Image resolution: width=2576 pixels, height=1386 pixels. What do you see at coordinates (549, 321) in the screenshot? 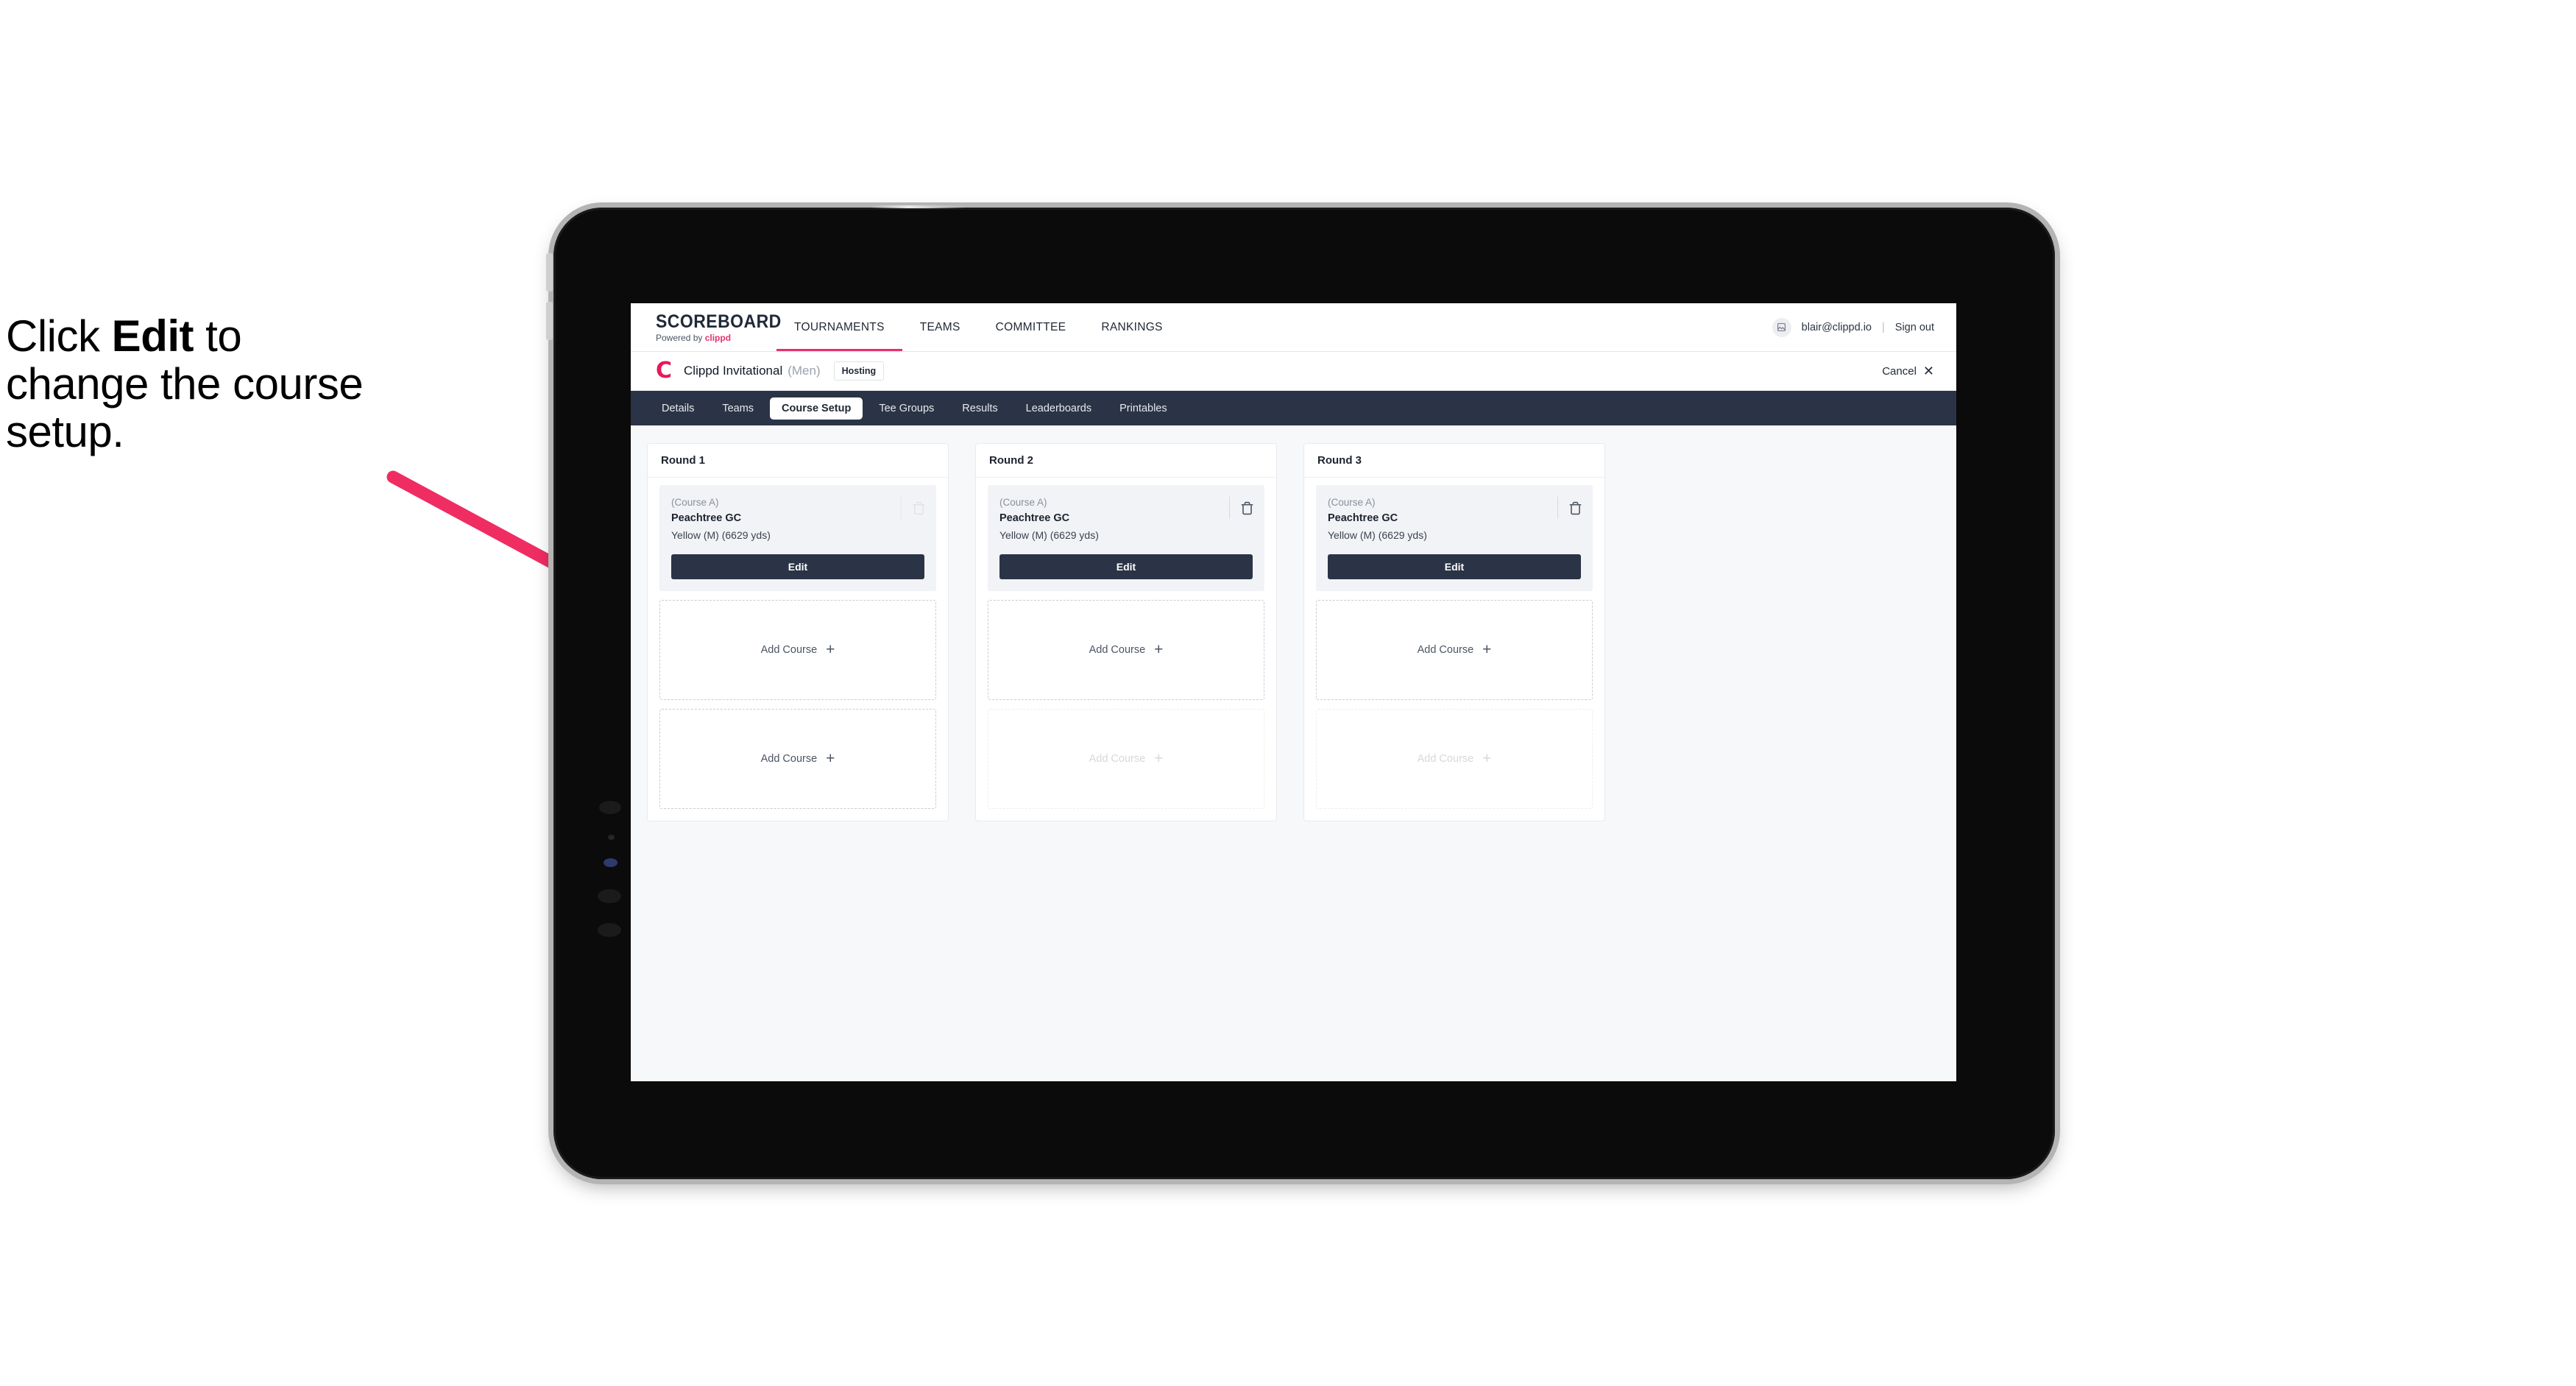
I see `tablet-volume-down-button` at bounding box center [549, 321].